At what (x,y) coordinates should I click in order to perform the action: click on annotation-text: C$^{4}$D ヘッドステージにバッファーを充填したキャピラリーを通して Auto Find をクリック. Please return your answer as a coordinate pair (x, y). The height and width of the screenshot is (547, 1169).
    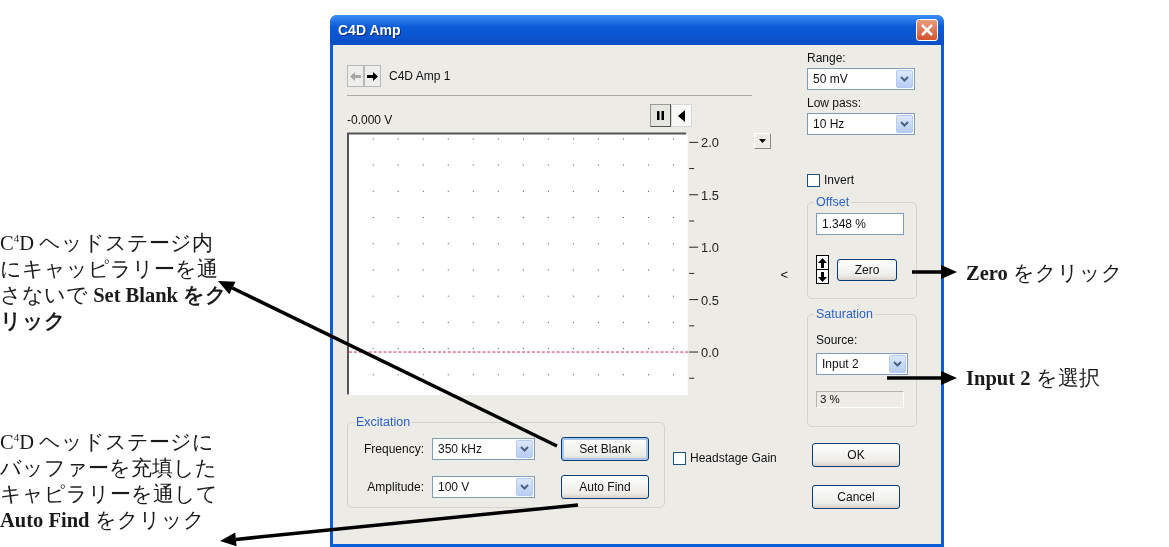
    Looking at the image, I should click on (109, 481).